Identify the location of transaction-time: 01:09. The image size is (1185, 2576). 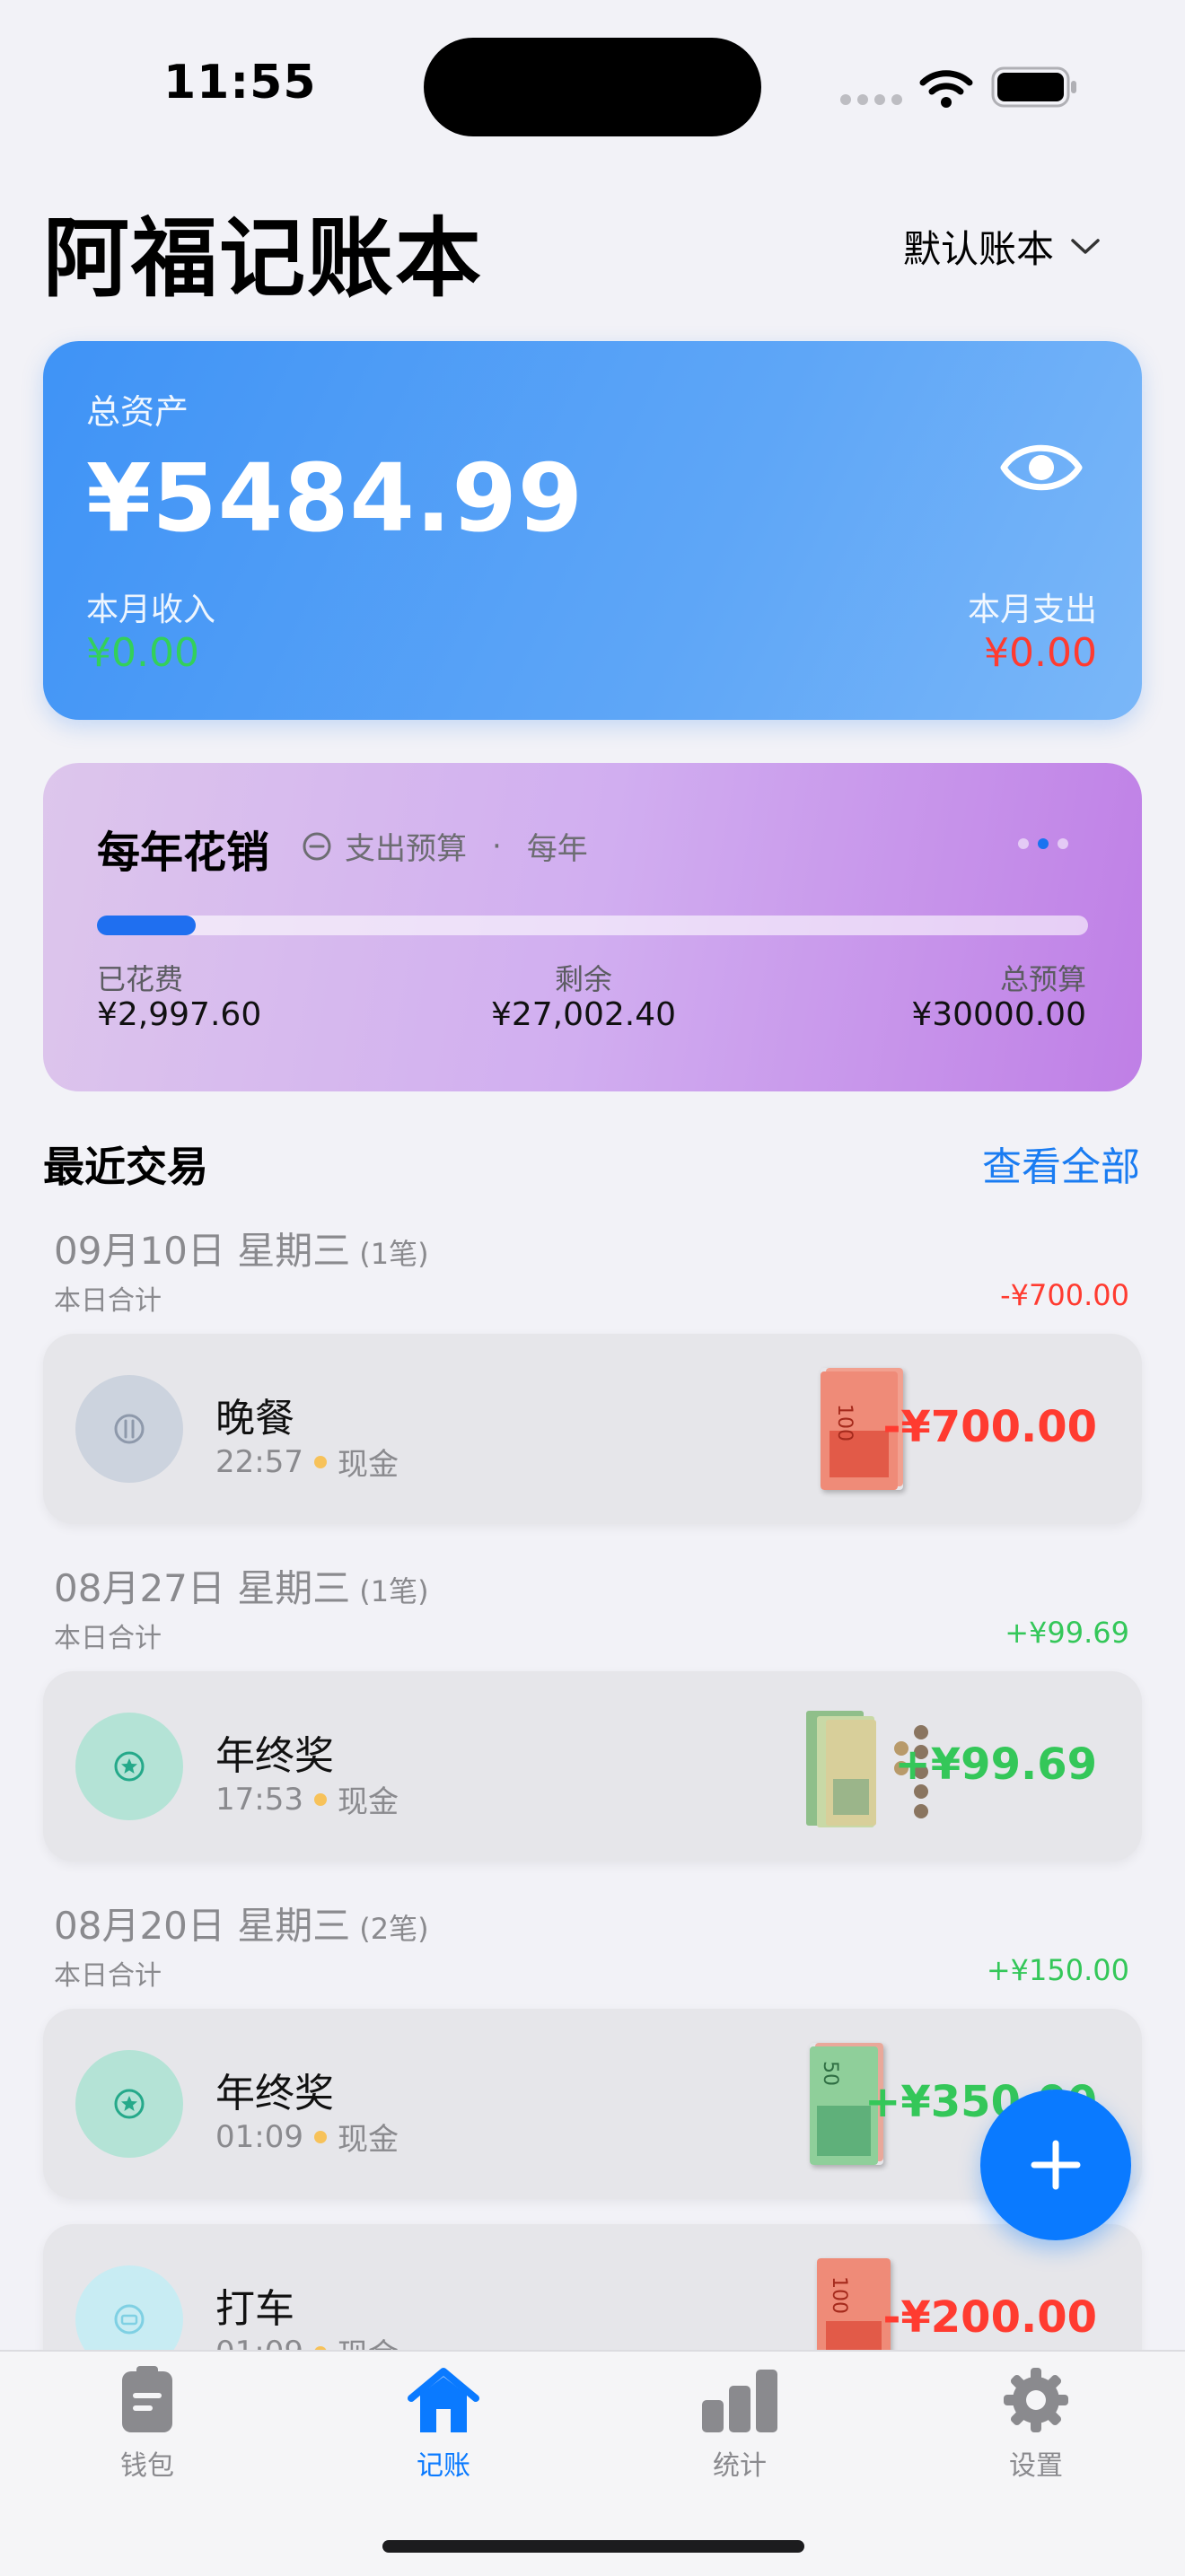
(259, 2136).